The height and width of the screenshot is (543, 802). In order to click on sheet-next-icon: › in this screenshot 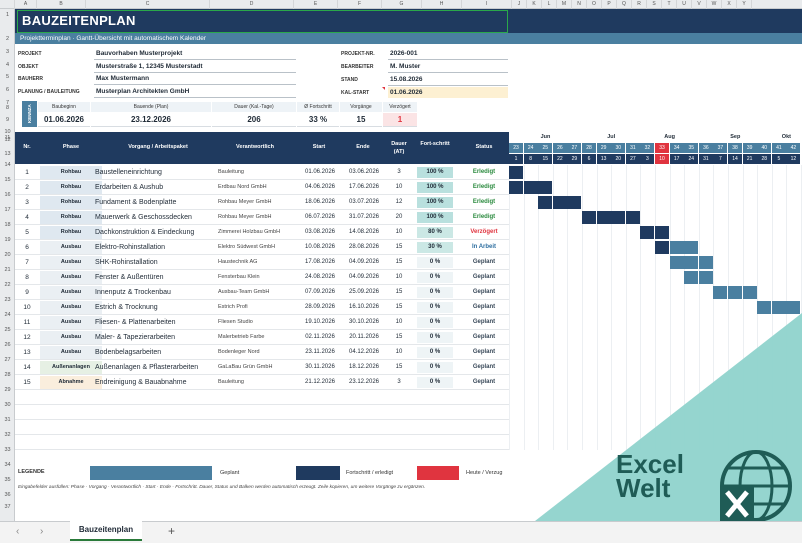, I will do `click(41, 531)`.